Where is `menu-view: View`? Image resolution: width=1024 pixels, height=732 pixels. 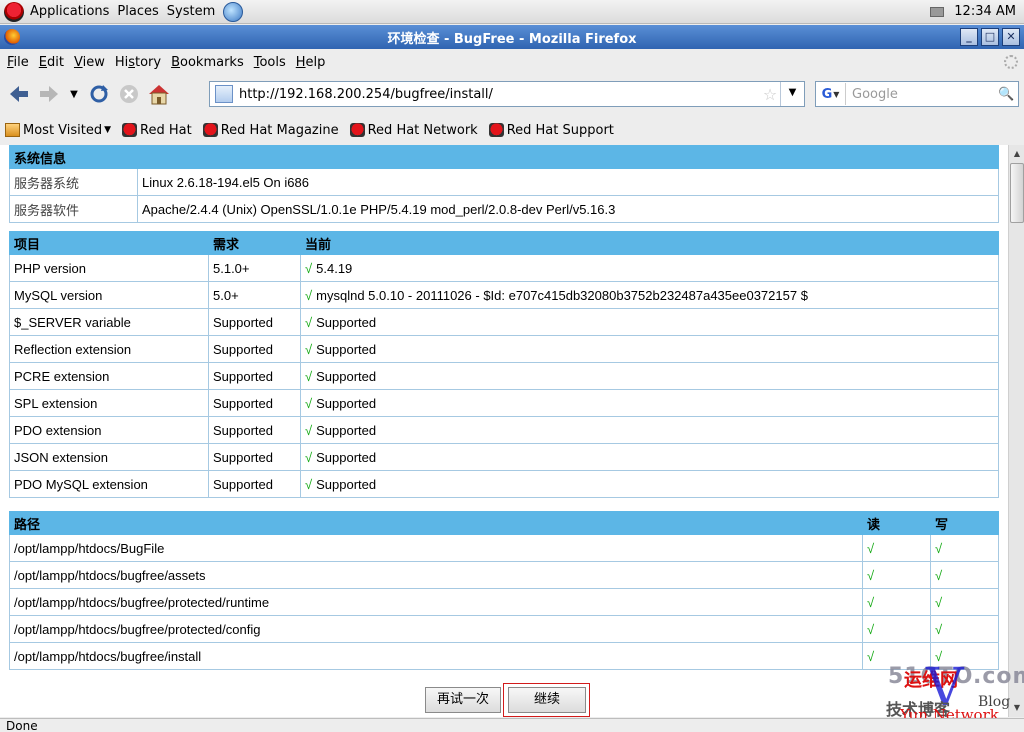
menu-view: View is located at coordinates (89, 62).